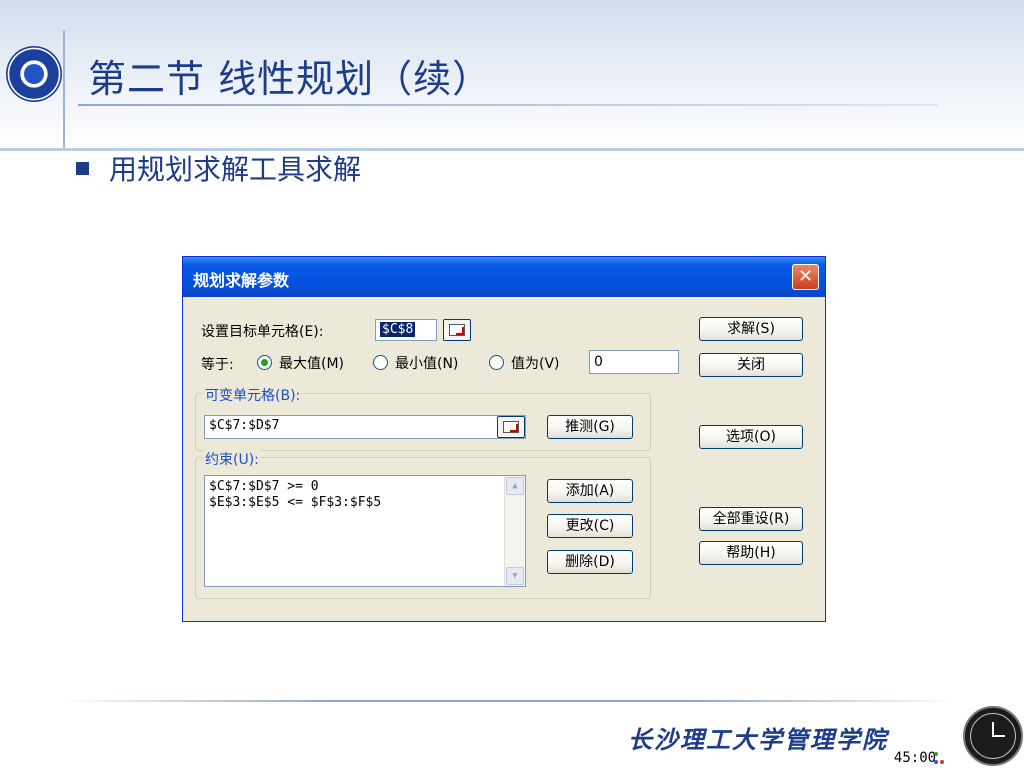  I want to click on close-icon: ✕, so click(805, 277).